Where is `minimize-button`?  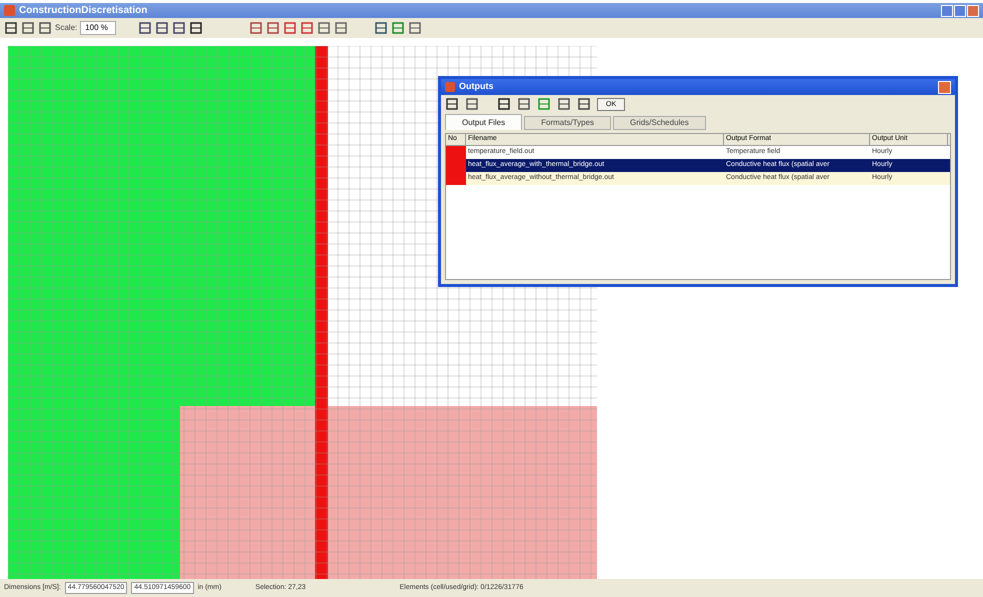 minimize-button is located at coordinates (947, 10).